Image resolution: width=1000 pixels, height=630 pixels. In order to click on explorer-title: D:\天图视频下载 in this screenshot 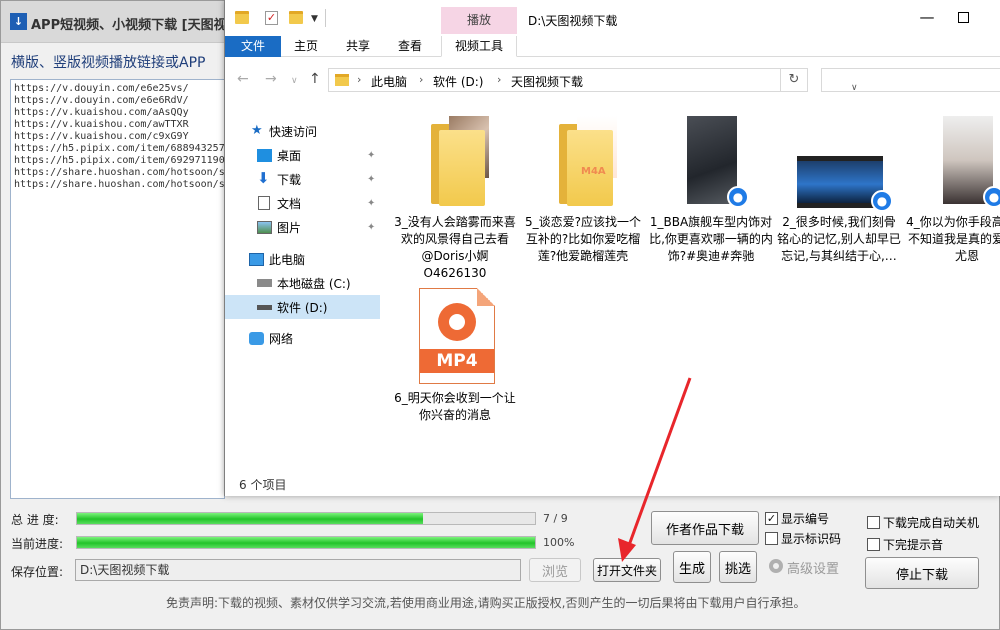, I will do `click(573, 21)`.